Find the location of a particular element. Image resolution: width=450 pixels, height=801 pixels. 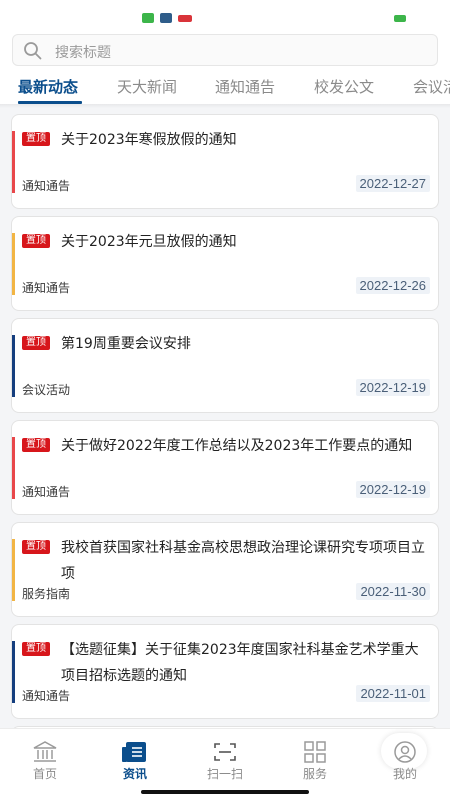

news-card: 置顶 第19周重要会议安排 会议活动 2022-12-19 is located at coordinates (225, 365).